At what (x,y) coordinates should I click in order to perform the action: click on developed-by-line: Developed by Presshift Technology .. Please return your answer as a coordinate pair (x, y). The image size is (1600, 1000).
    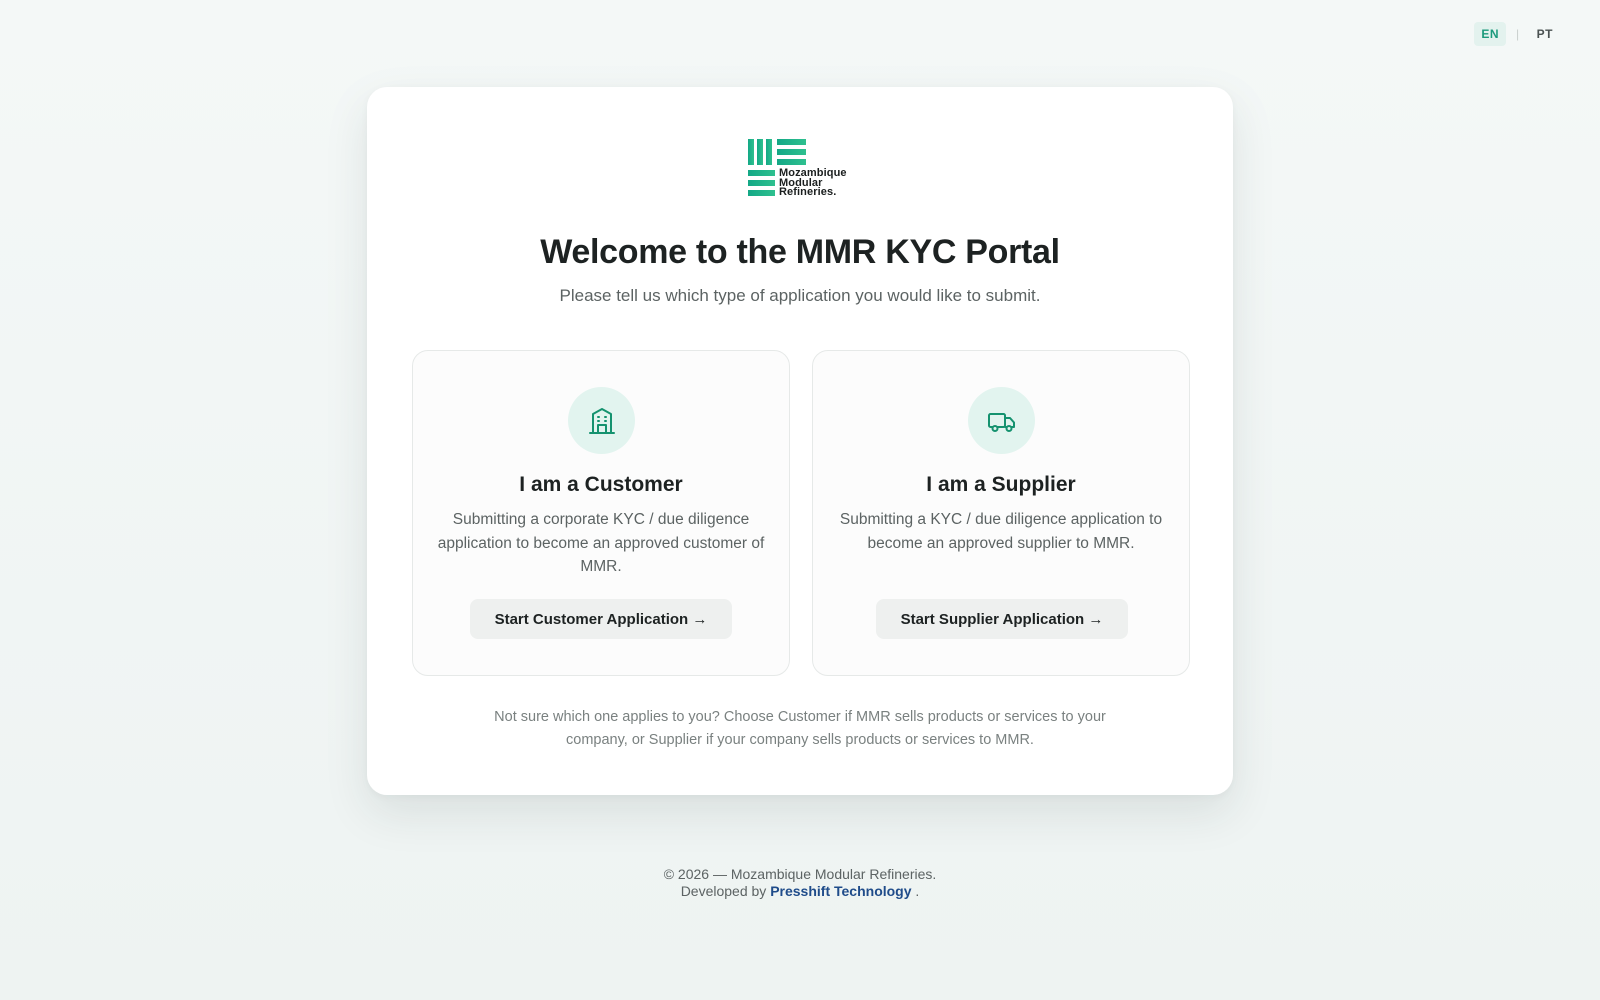
    Looking at the image, I should click on (800, 891).